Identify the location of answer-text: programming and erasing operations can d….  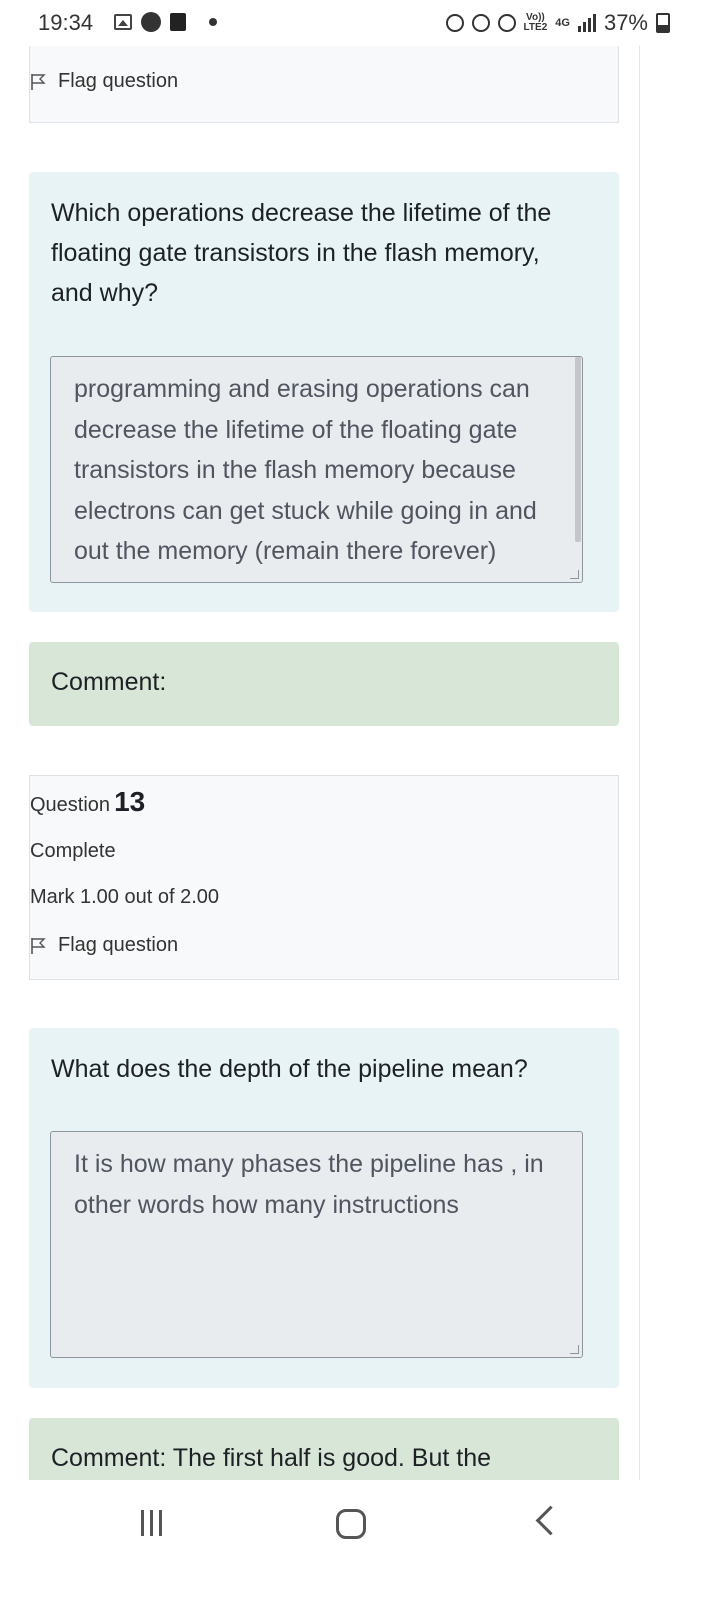
(305, 470).